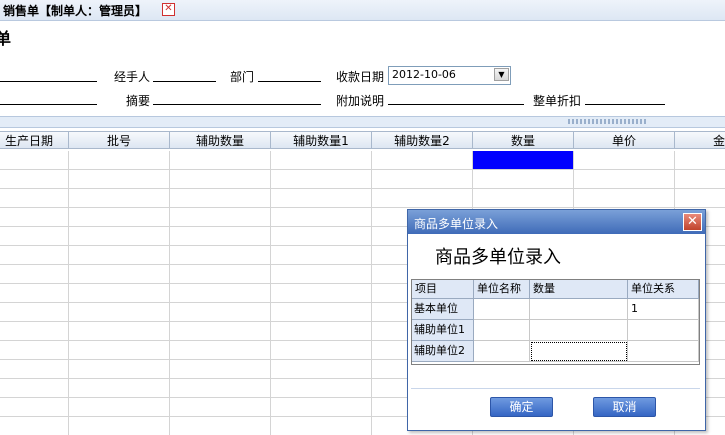  I want to click on collect-date-select: 2012-10-06 ▼, so click(449, 75).